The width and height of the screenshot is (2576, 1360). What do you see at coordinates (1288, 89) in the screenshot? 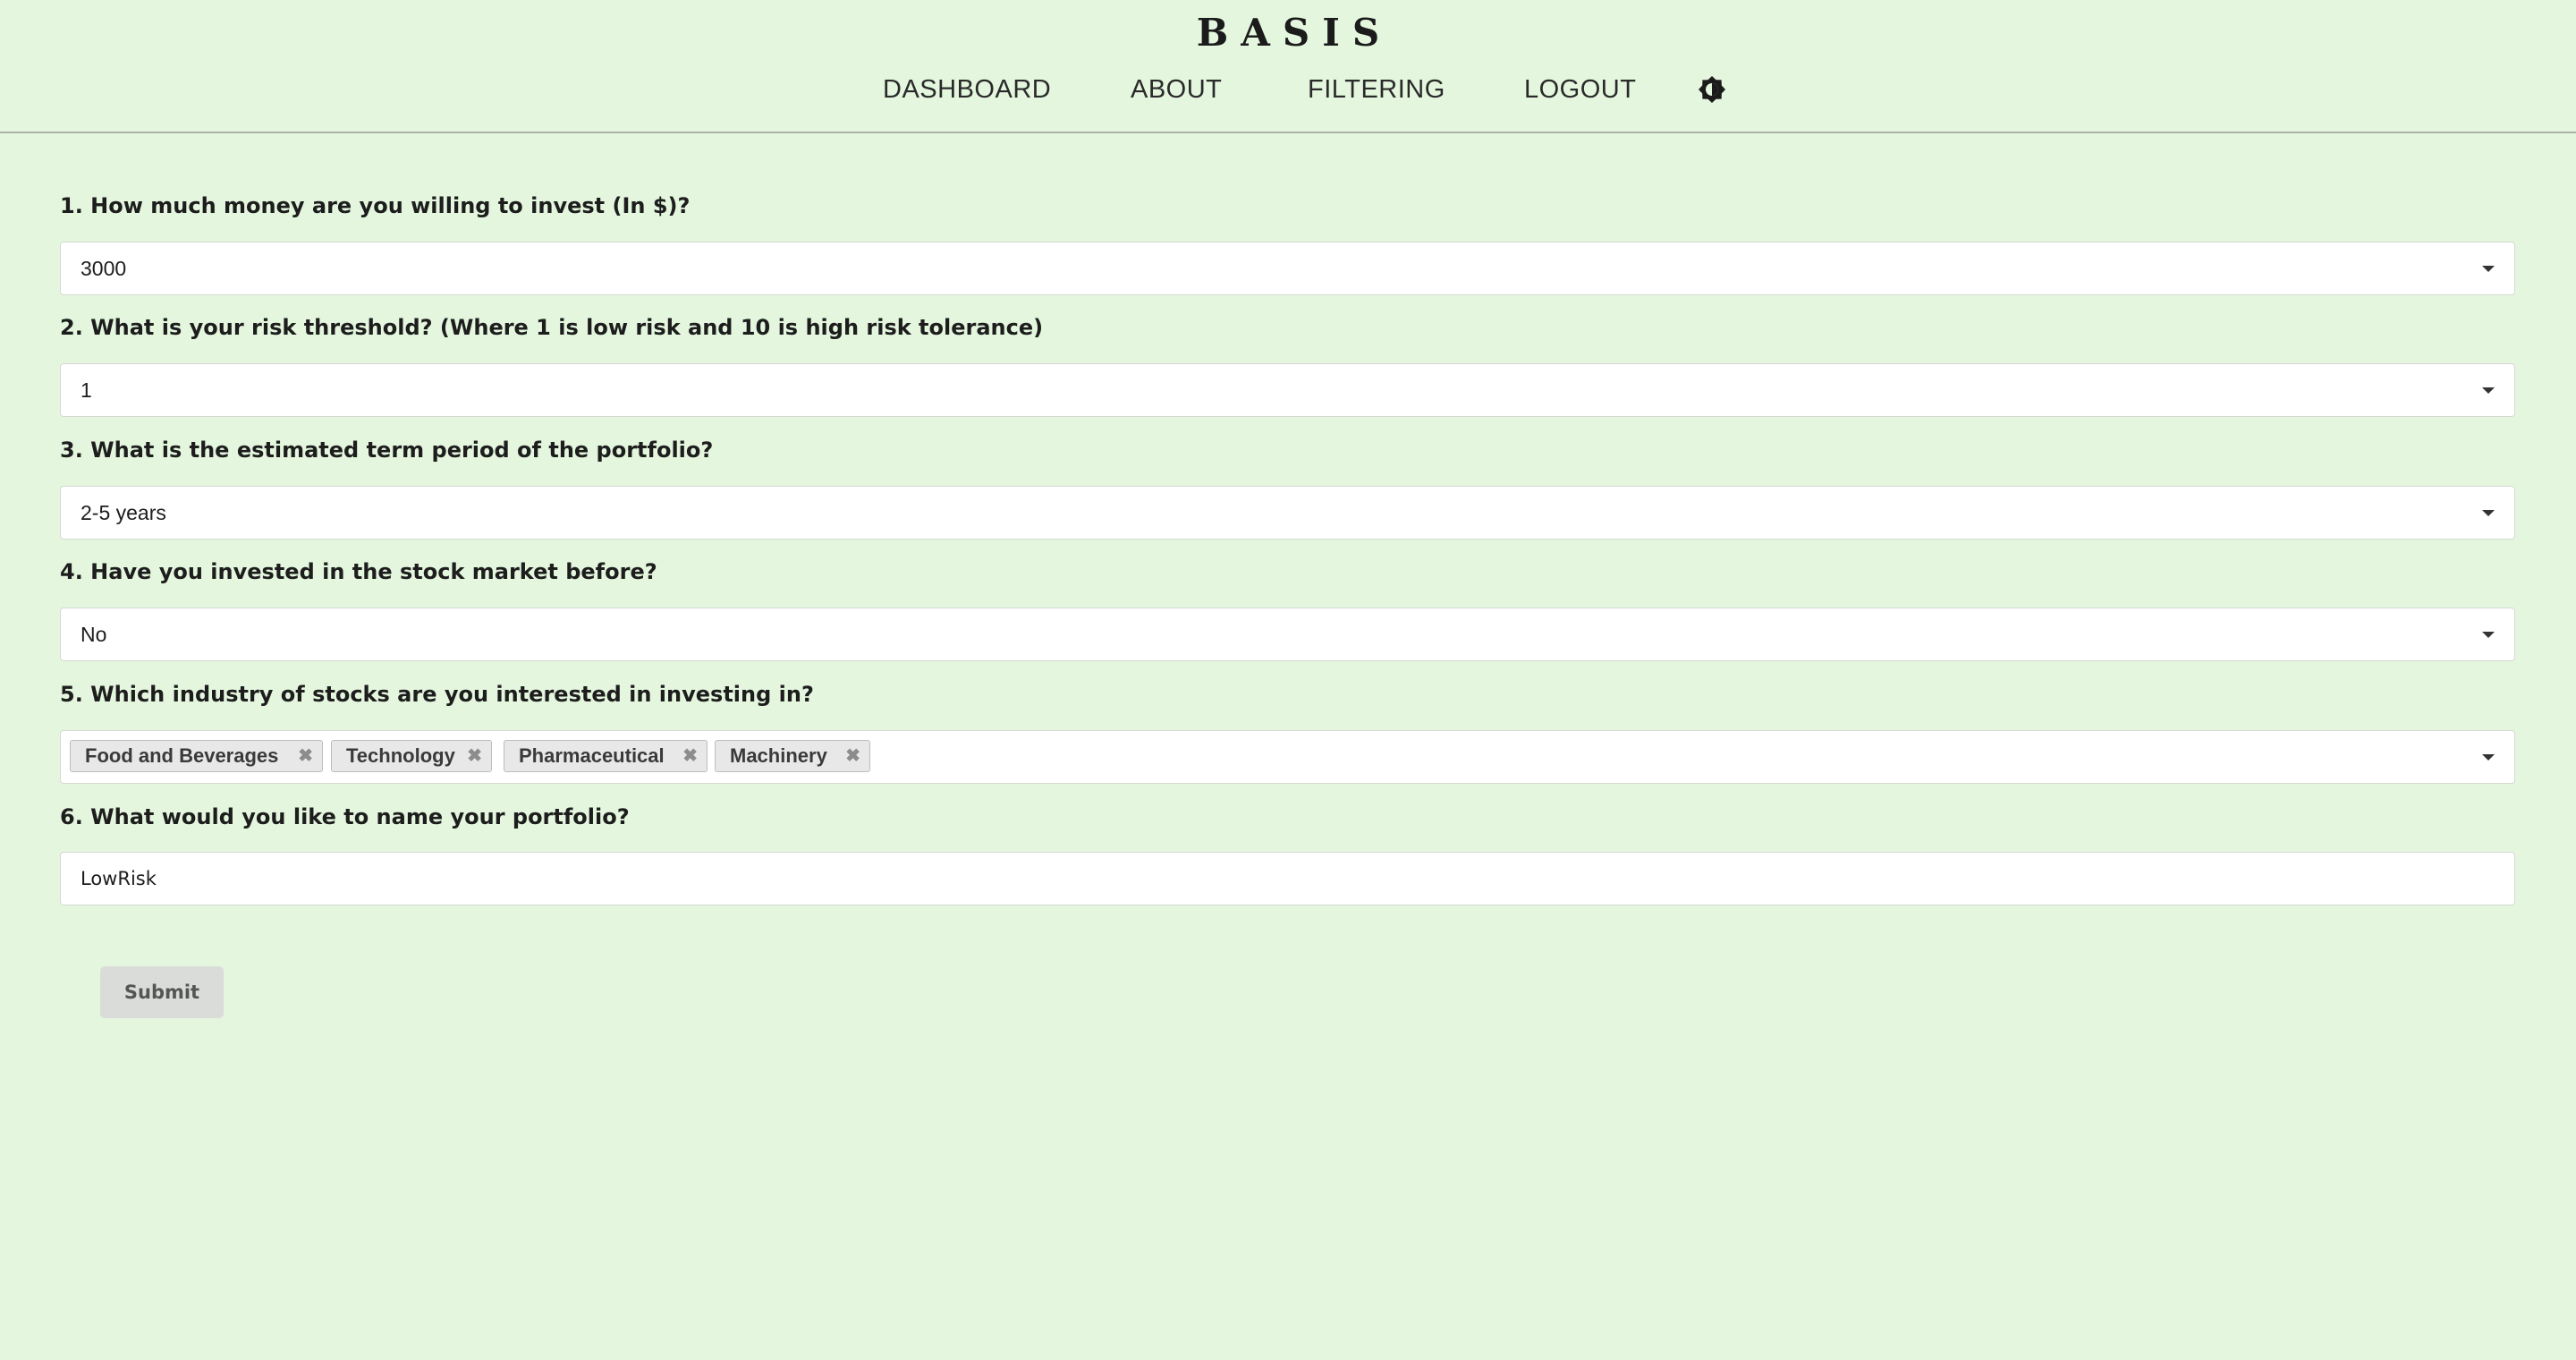
I see `main-nav: DASHBOARD ABOUT FILTERING LOGOUT` at bounding box center [1288, 89].